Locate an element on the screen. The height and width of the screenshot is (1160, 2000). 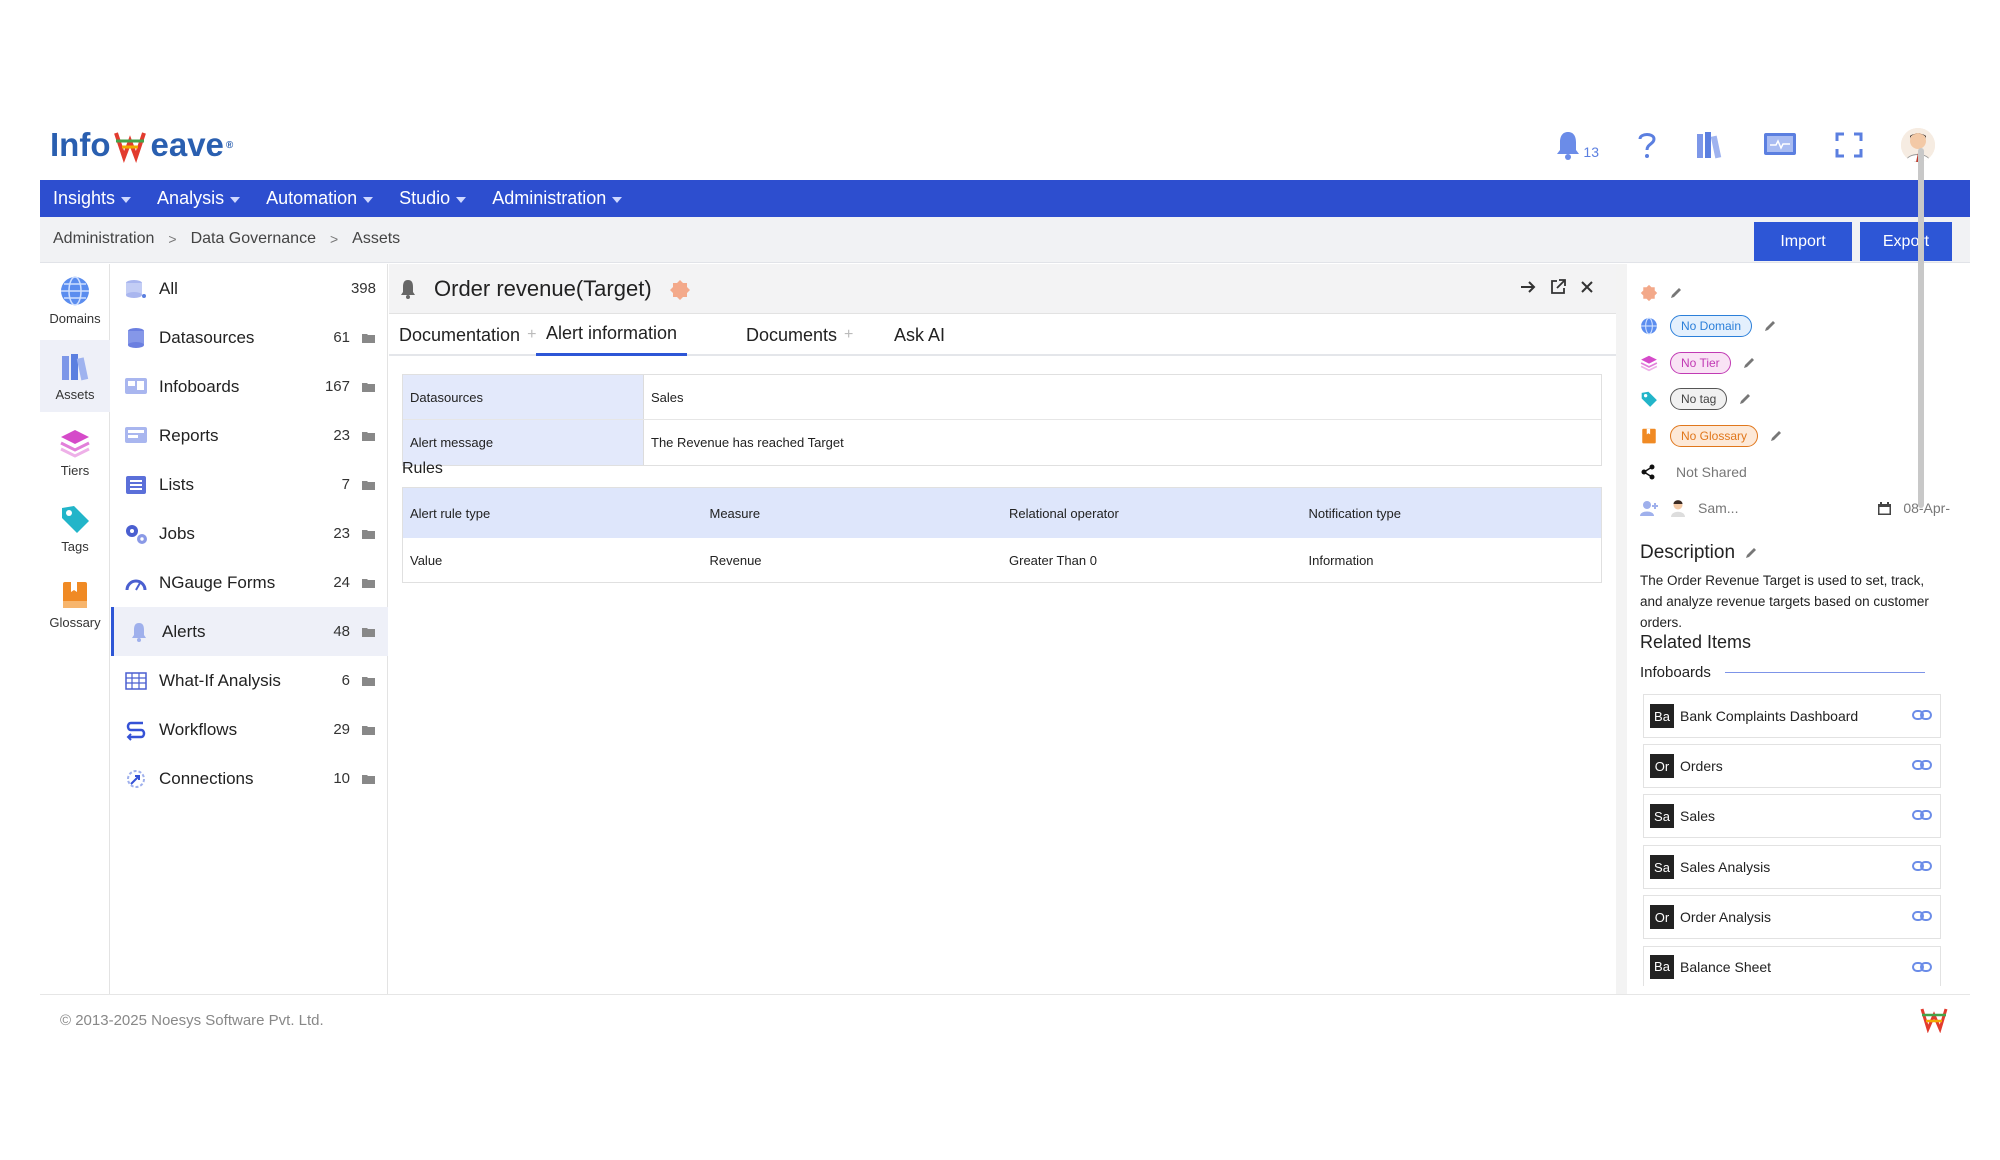
arrow-right-icon is located at coordinates (1528, 287).